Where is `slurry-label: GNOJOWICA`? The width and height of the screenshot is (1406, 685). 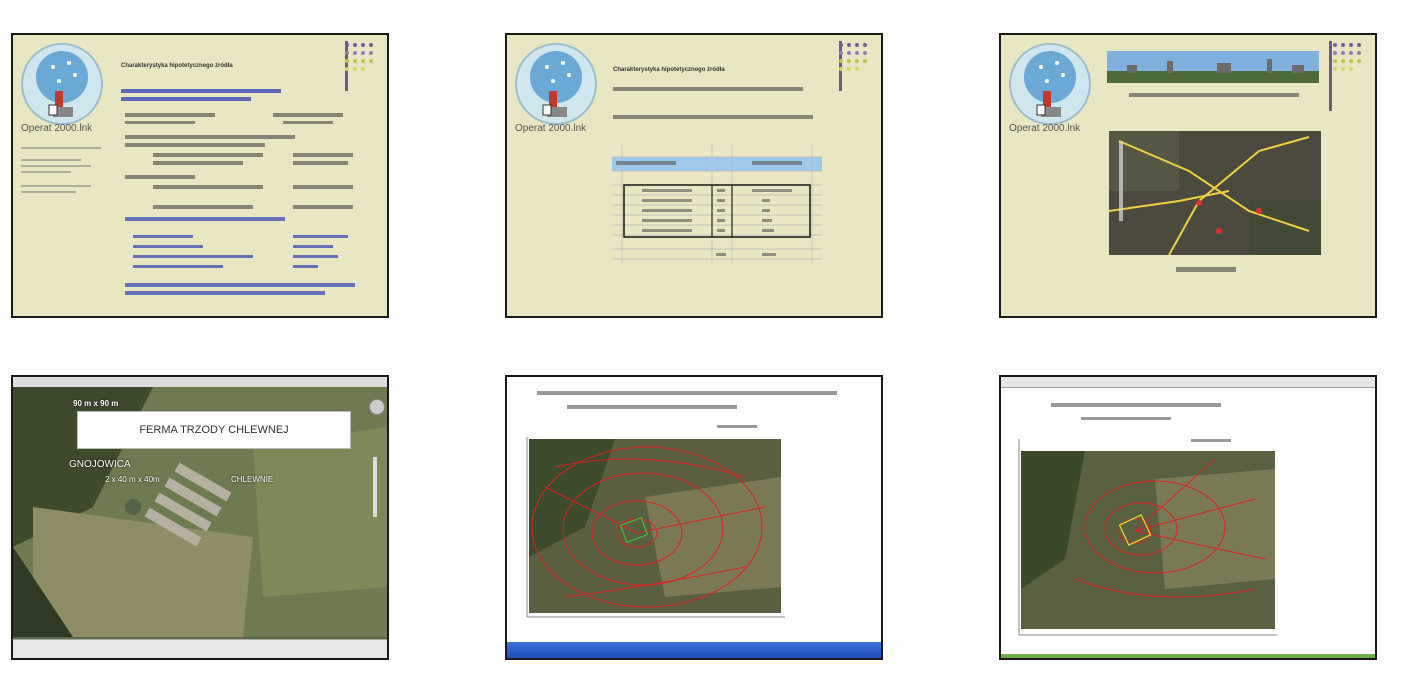
slurry-label: GNOJOWICA is located at coordinates (100, 464).